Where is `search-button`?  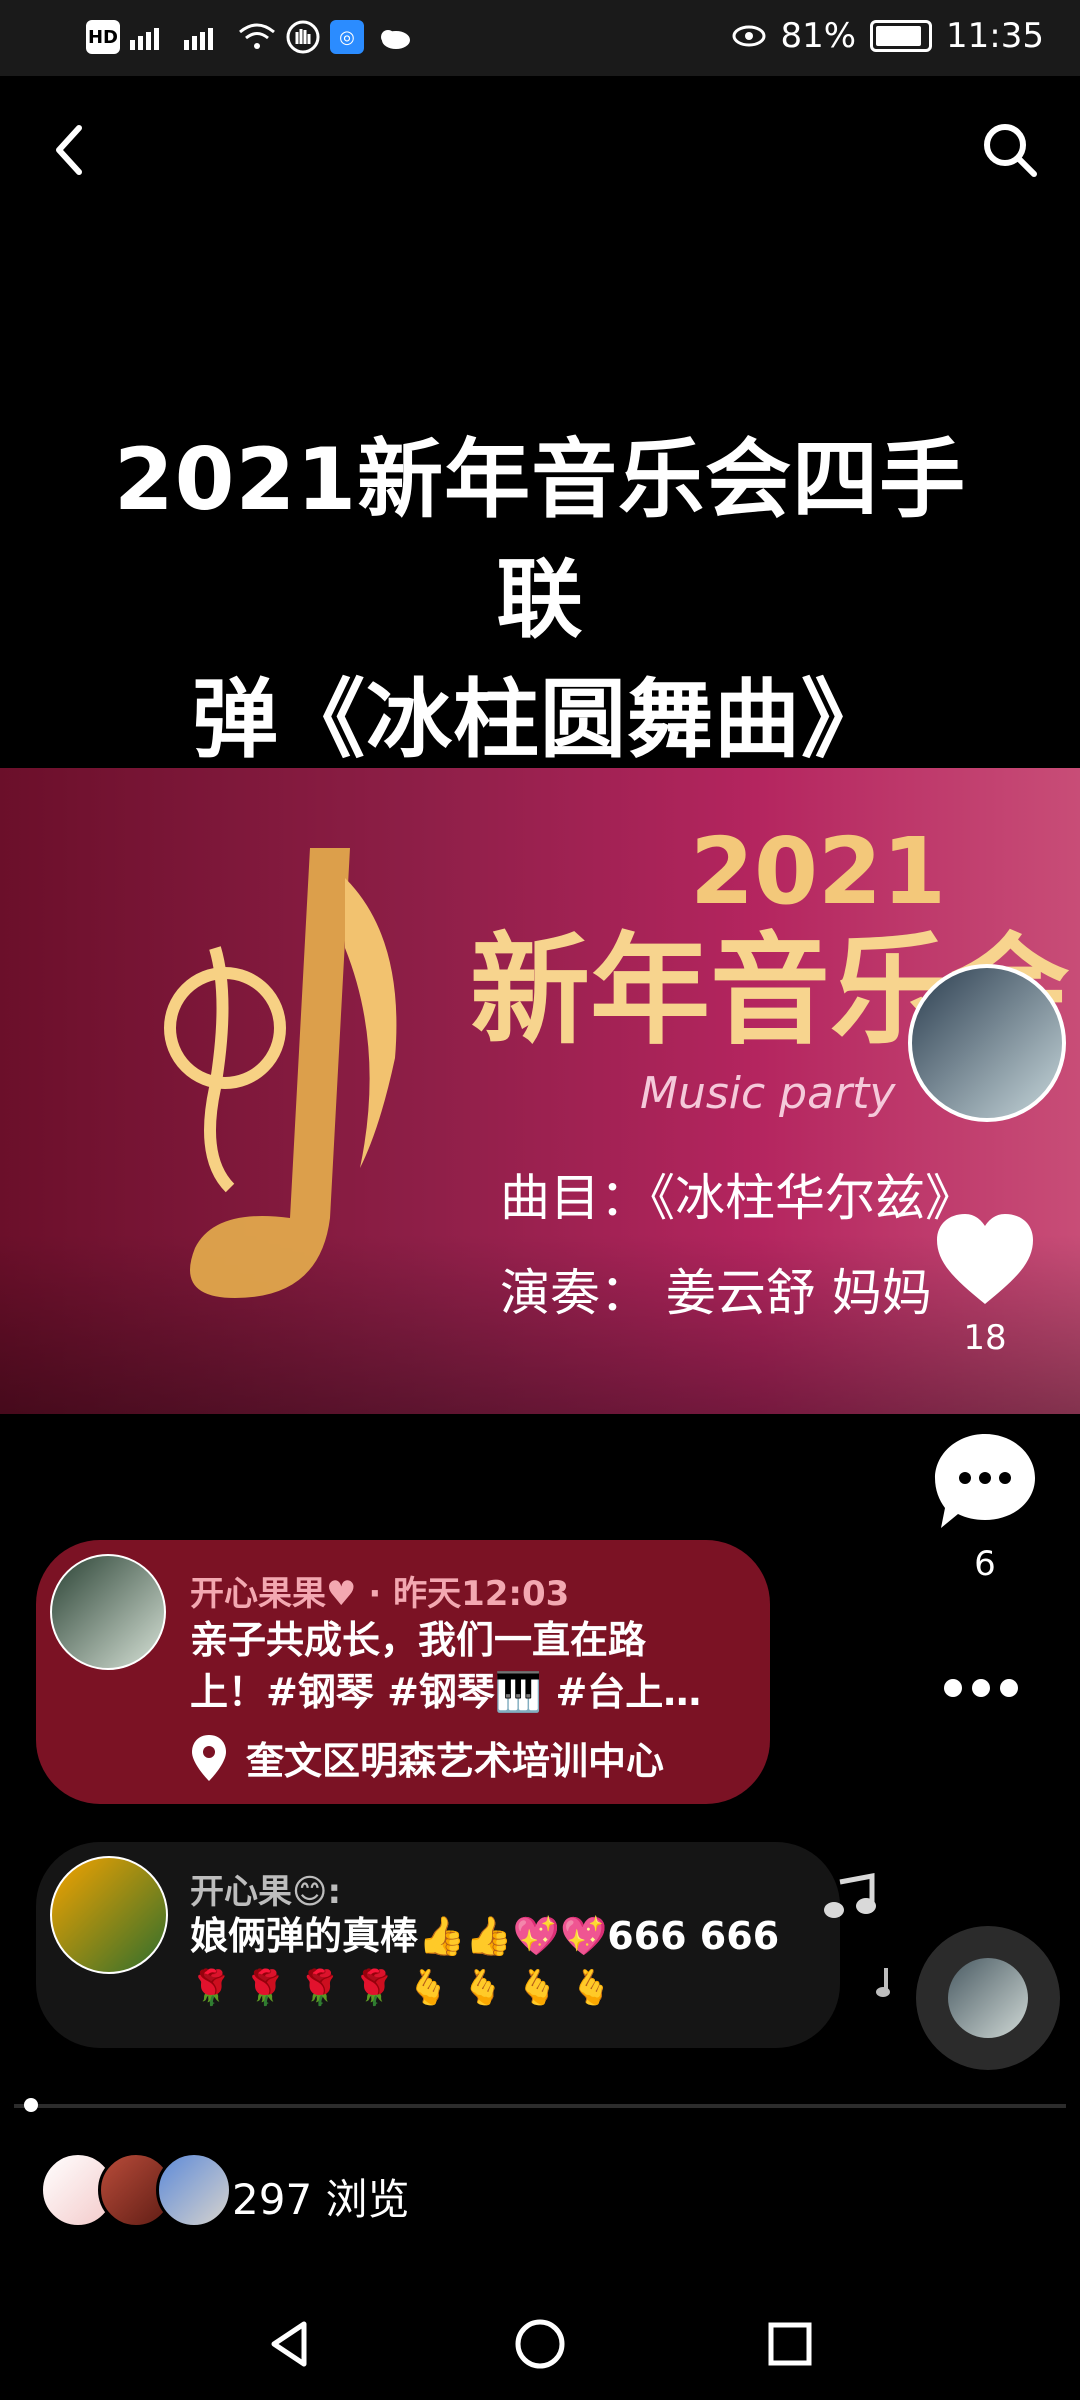 search-button is located at coordinates (1010, 150).